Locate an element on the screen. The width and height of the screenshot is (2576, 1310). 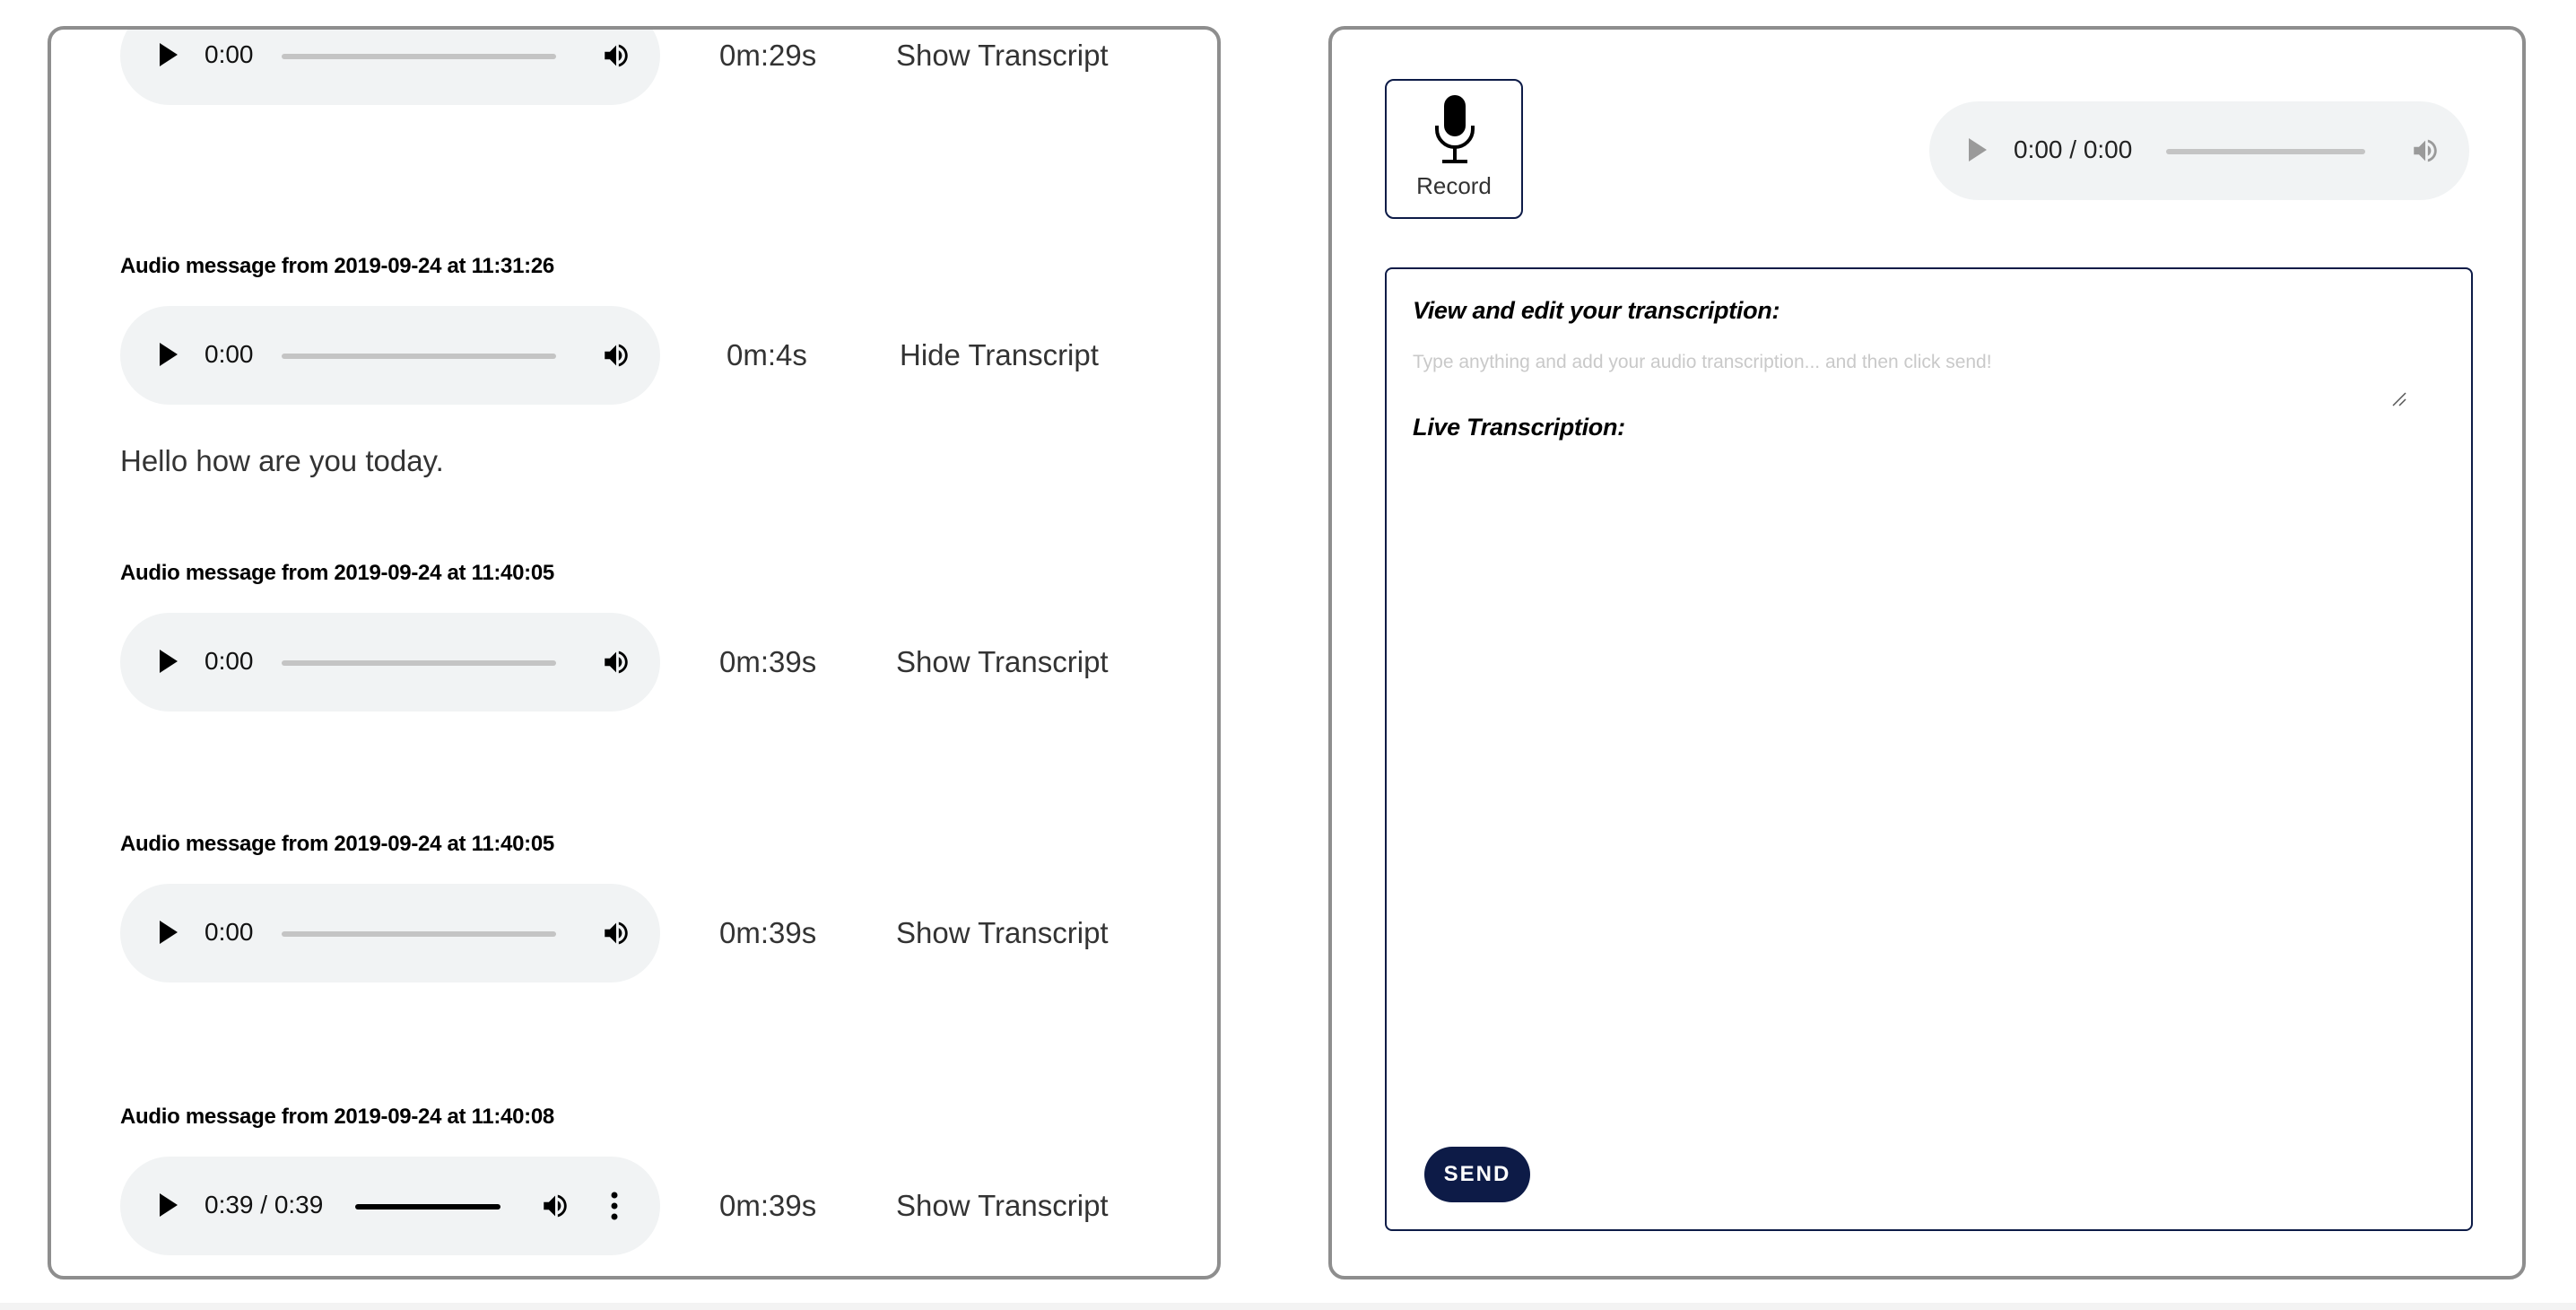
record-button: Record is located at coordinates (1454, 149).